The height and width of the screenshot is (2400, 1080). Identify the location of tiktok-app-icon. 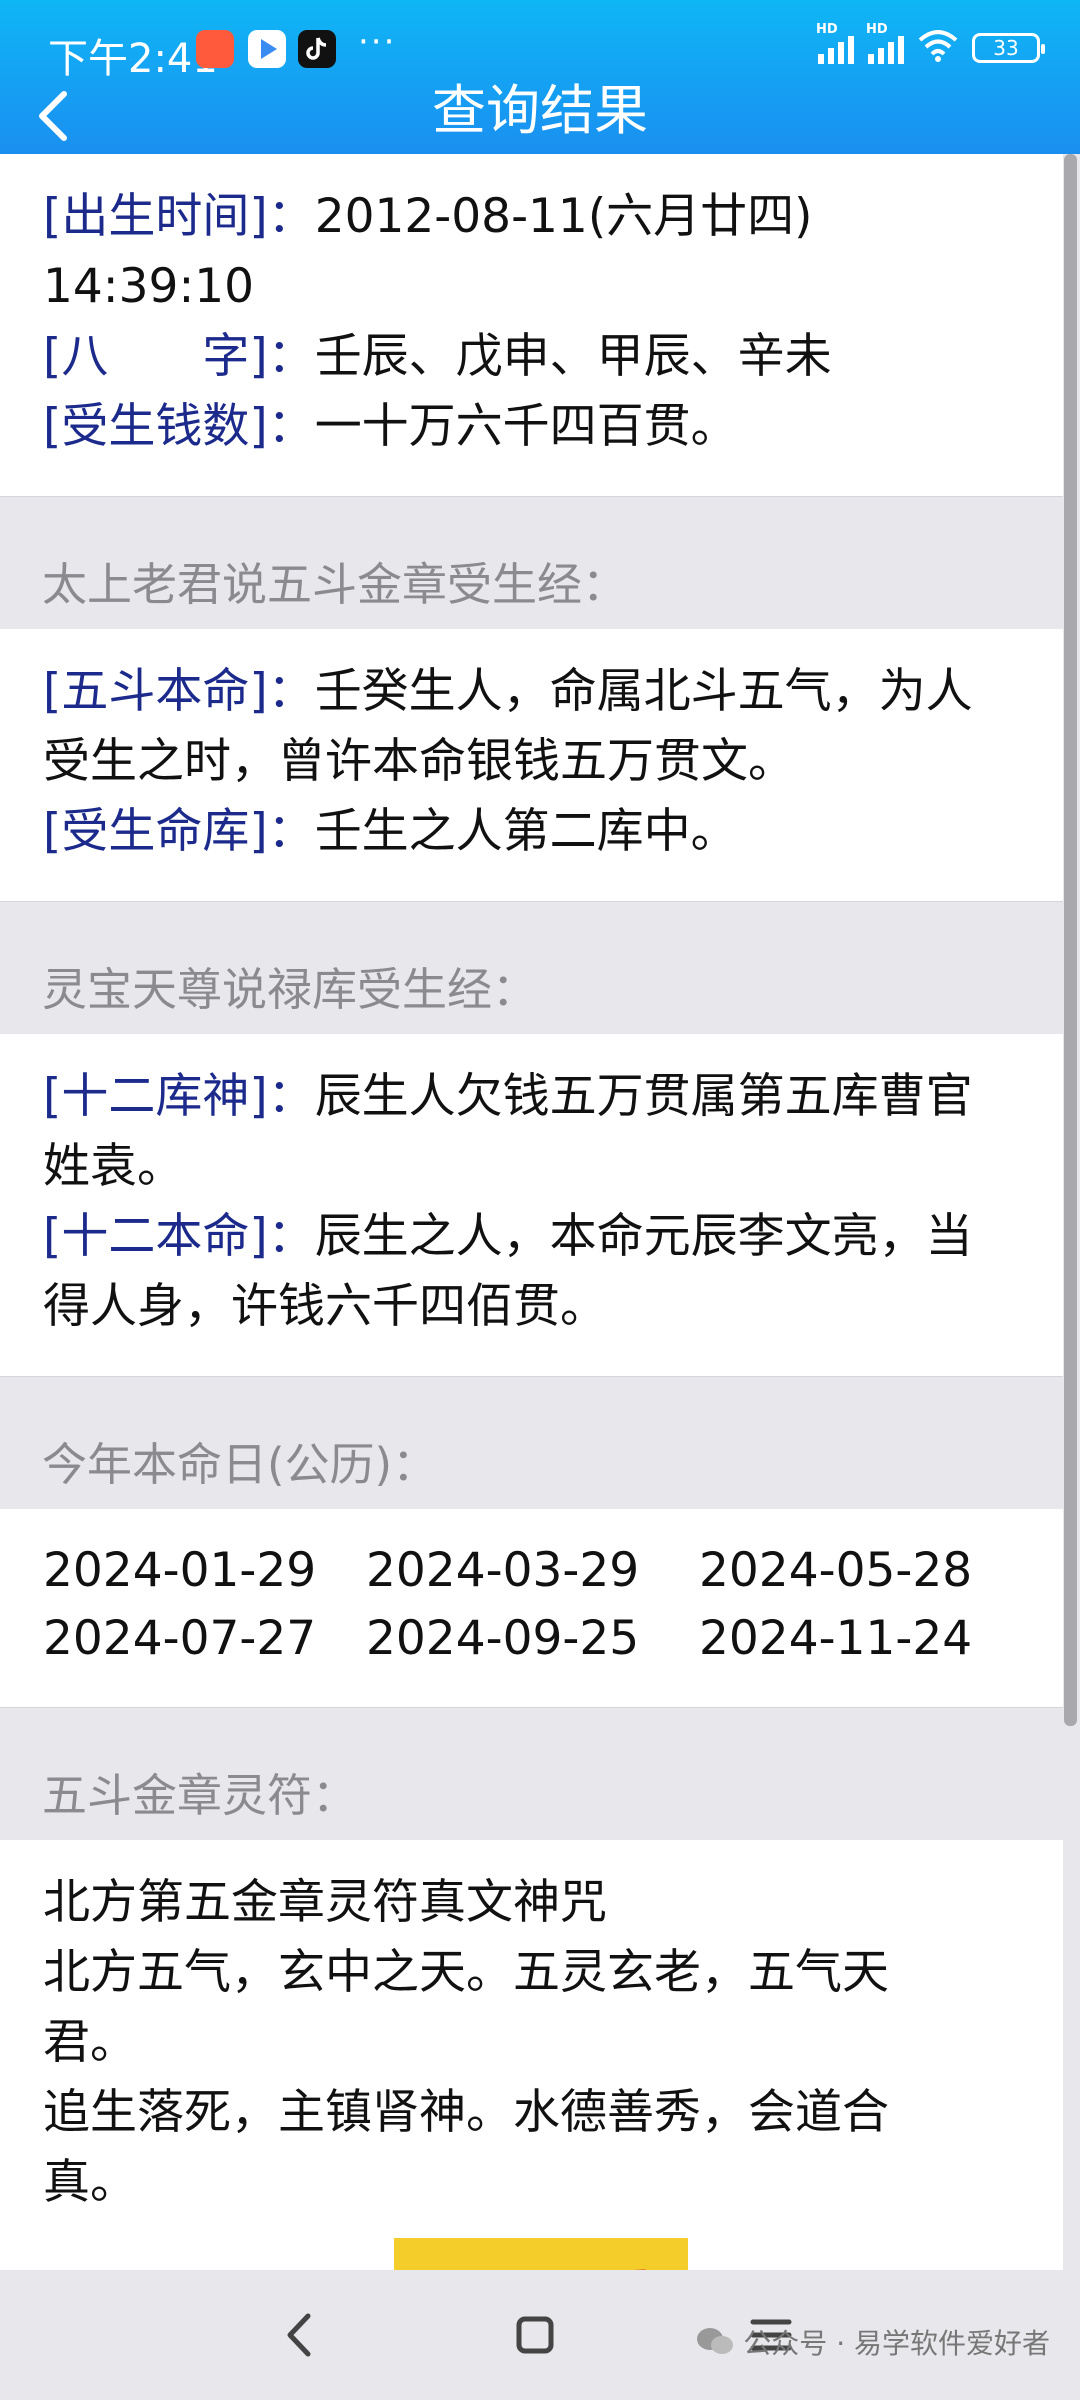
(317, 49).